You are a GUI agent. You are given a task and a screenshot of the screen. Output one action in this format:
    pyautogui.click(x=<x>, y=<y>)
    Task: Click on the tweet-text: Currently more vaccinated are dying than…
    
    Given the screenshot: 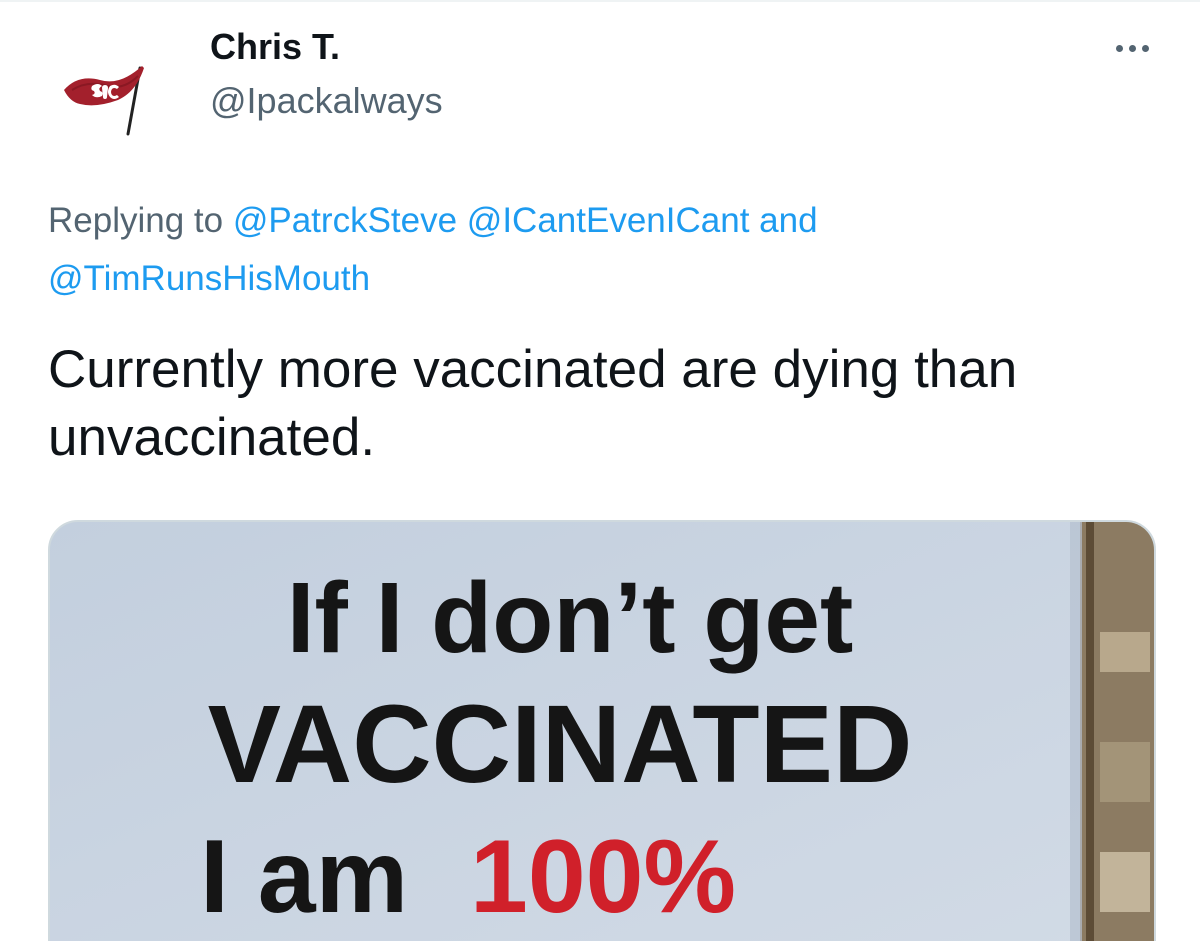 What is the action you would take?
    pyautogui.click(x=533, y=403)
    